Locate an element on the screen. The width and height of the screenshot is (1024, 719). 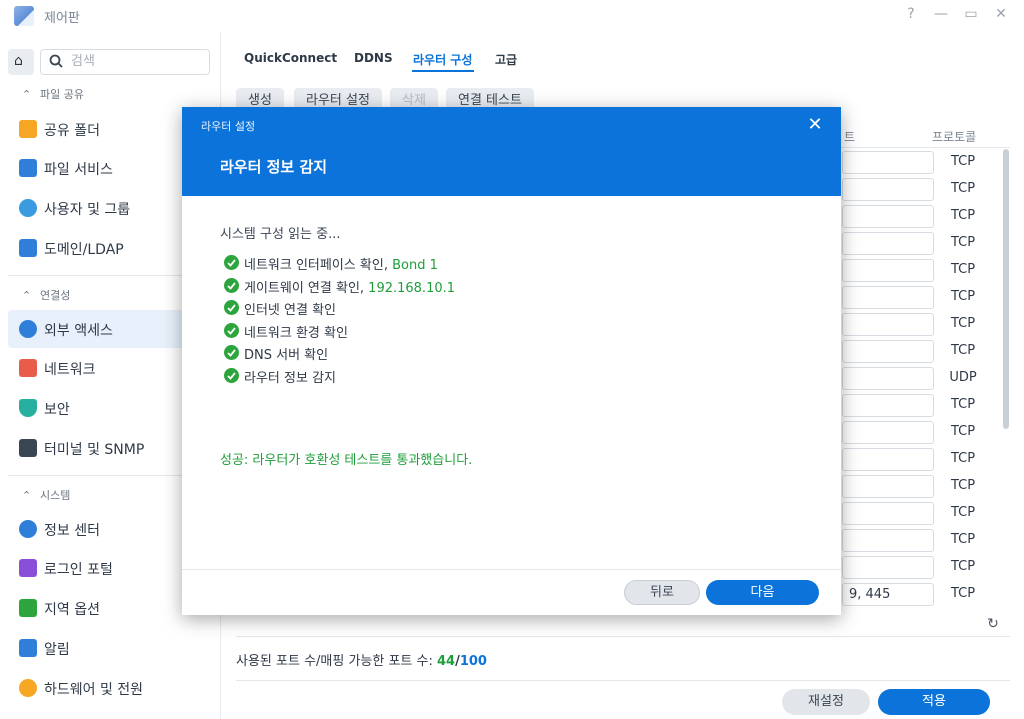
tab-router-config: 라우터 구성 is located at coordinates (442, 59).